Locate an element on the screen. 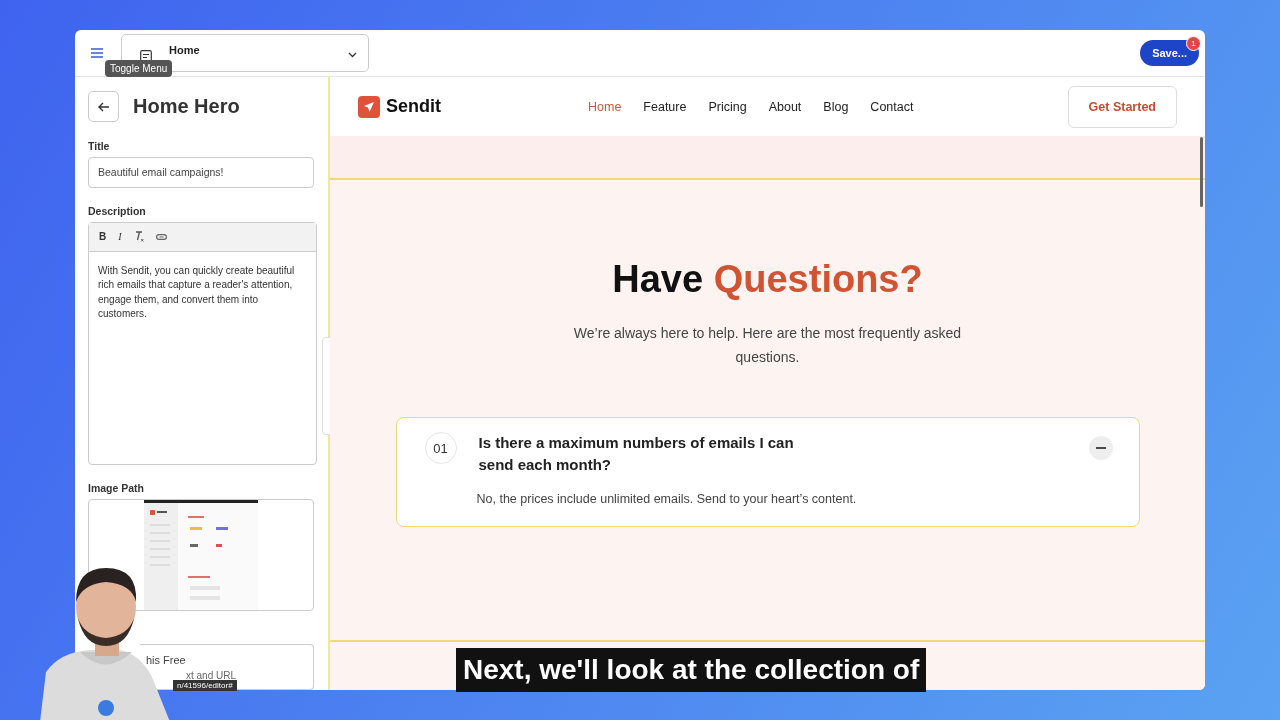 Image resolution: width=1280 pixels, height=720 pixels. field-label: his Free is located at coordinates (166, 660).